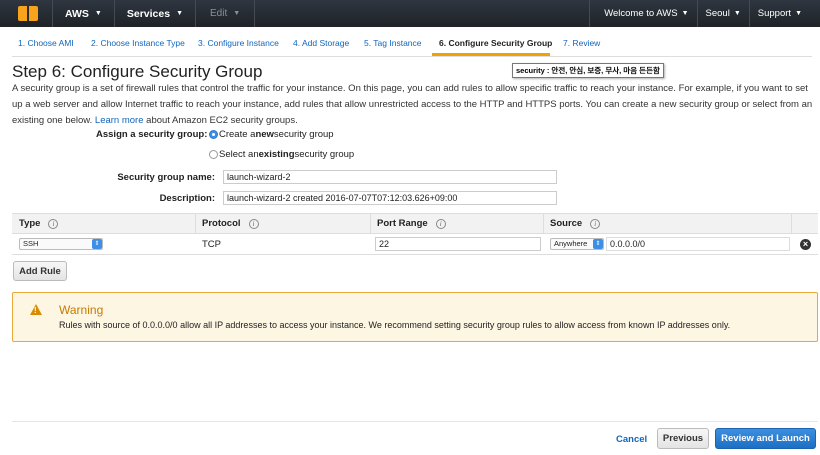 The image size is (820, 455). Describe the element at coordinates (717, 13) in the screenshot. I see `region-menu-label: Seoul` at that location.